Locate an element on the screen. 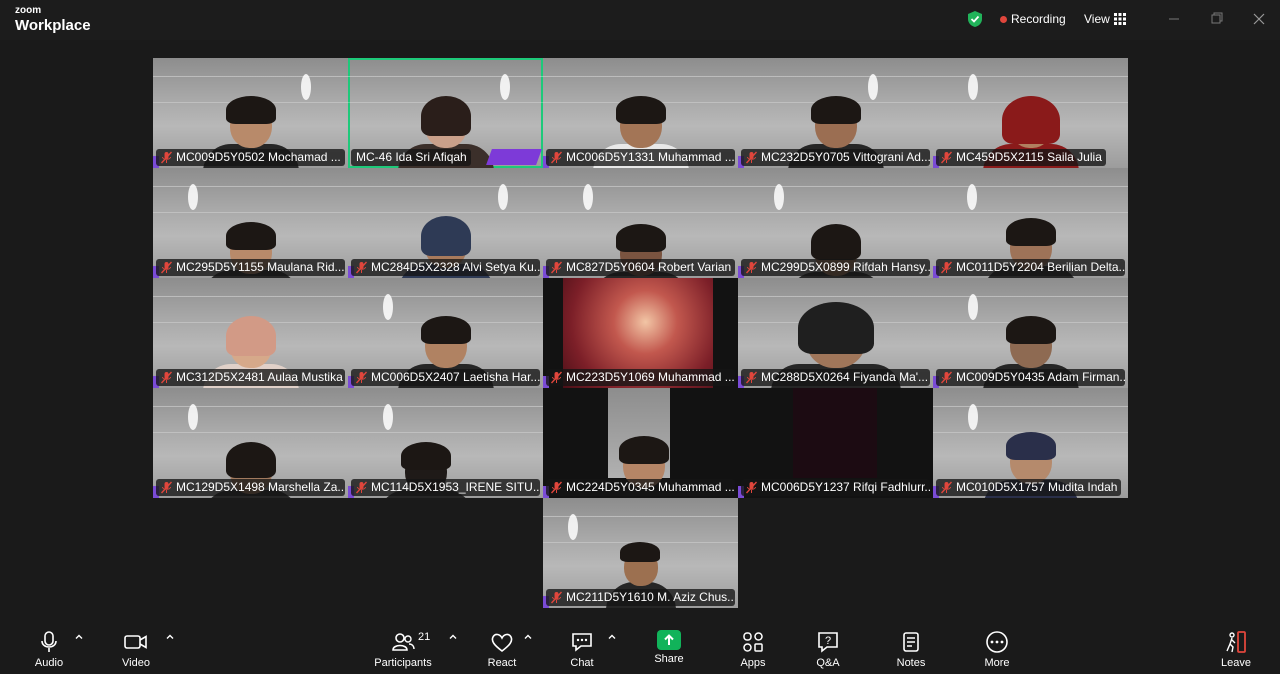 This screenshot has width=1280, height=674. leave-label: Leave is located at coordinates (1236, 663).